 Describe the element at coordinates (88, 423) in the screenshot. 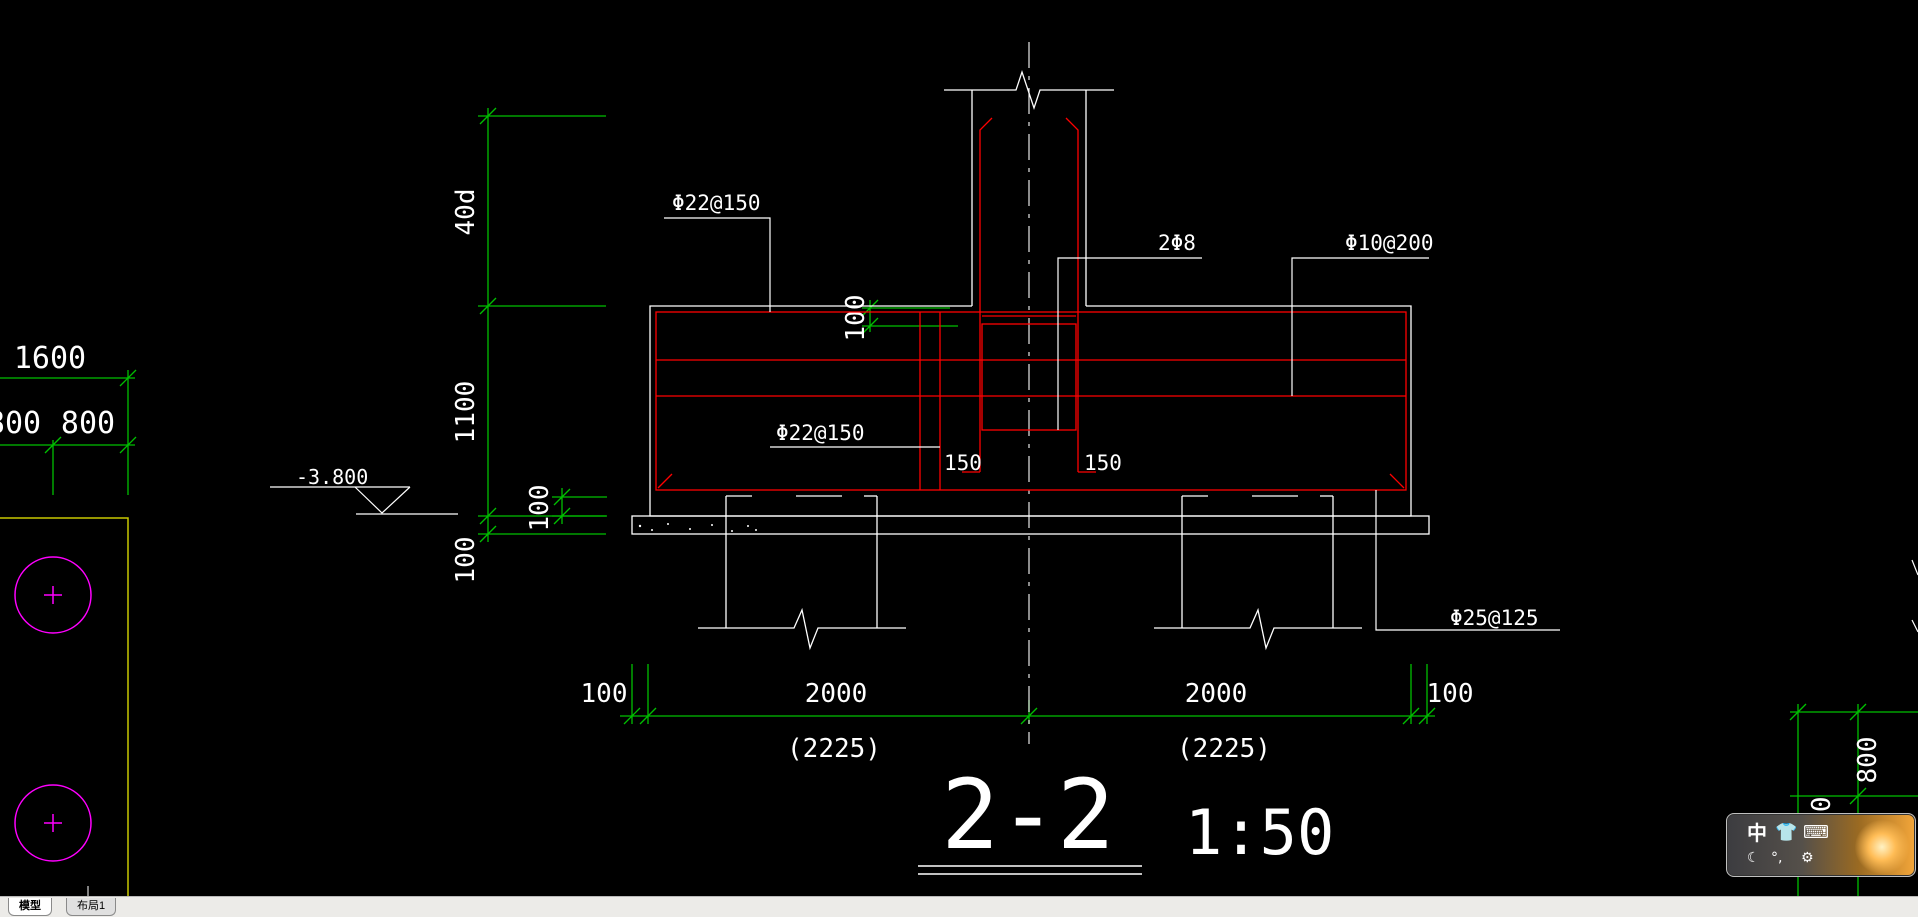

I see `left-dim-half-right: 800` at that location.